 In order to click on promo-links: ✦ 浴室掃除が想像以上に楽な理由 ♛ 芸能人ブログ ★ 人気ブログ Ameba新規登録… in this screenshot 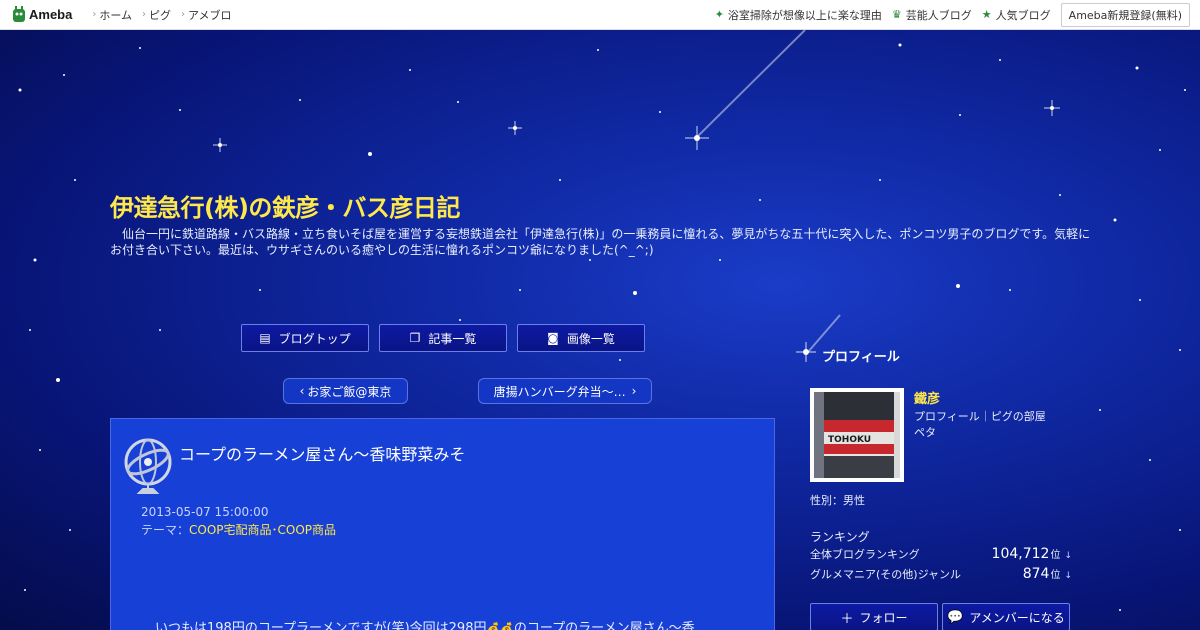, I will do `click(957, 14)`.